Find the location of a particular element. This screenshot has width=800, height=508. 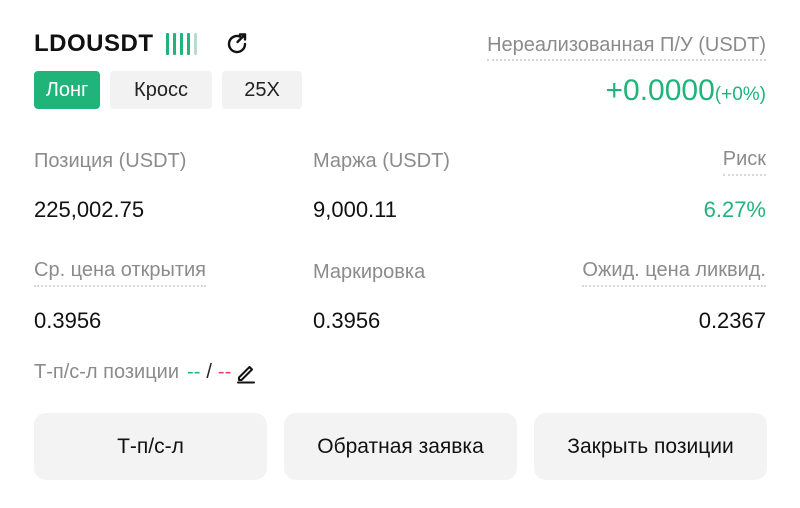

position-tags: Лонг Кросс 25X is located at coordinates (168, 90).